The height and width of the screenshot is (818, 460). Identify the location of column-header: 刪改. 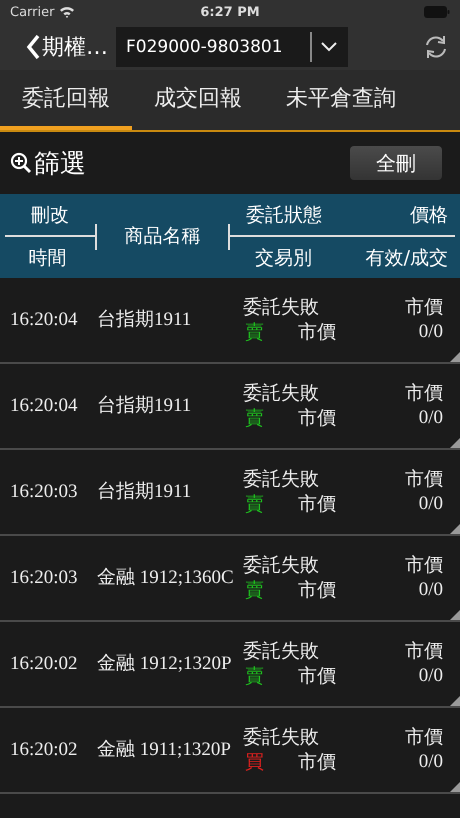
(50, 215).